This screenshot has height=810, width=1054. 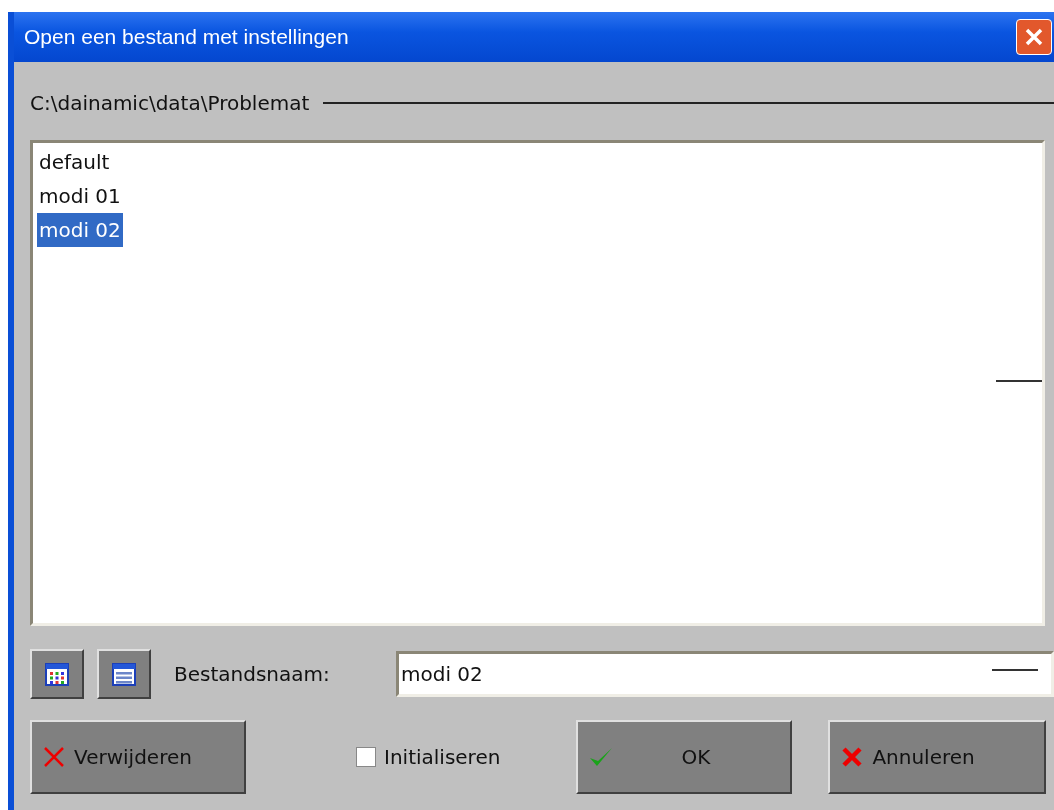 What do you see at coordinates (170, 103) in the screenshot?
I see `folder-path: C:\dainamic\data\Problemat` at bounding box center [170, 103].